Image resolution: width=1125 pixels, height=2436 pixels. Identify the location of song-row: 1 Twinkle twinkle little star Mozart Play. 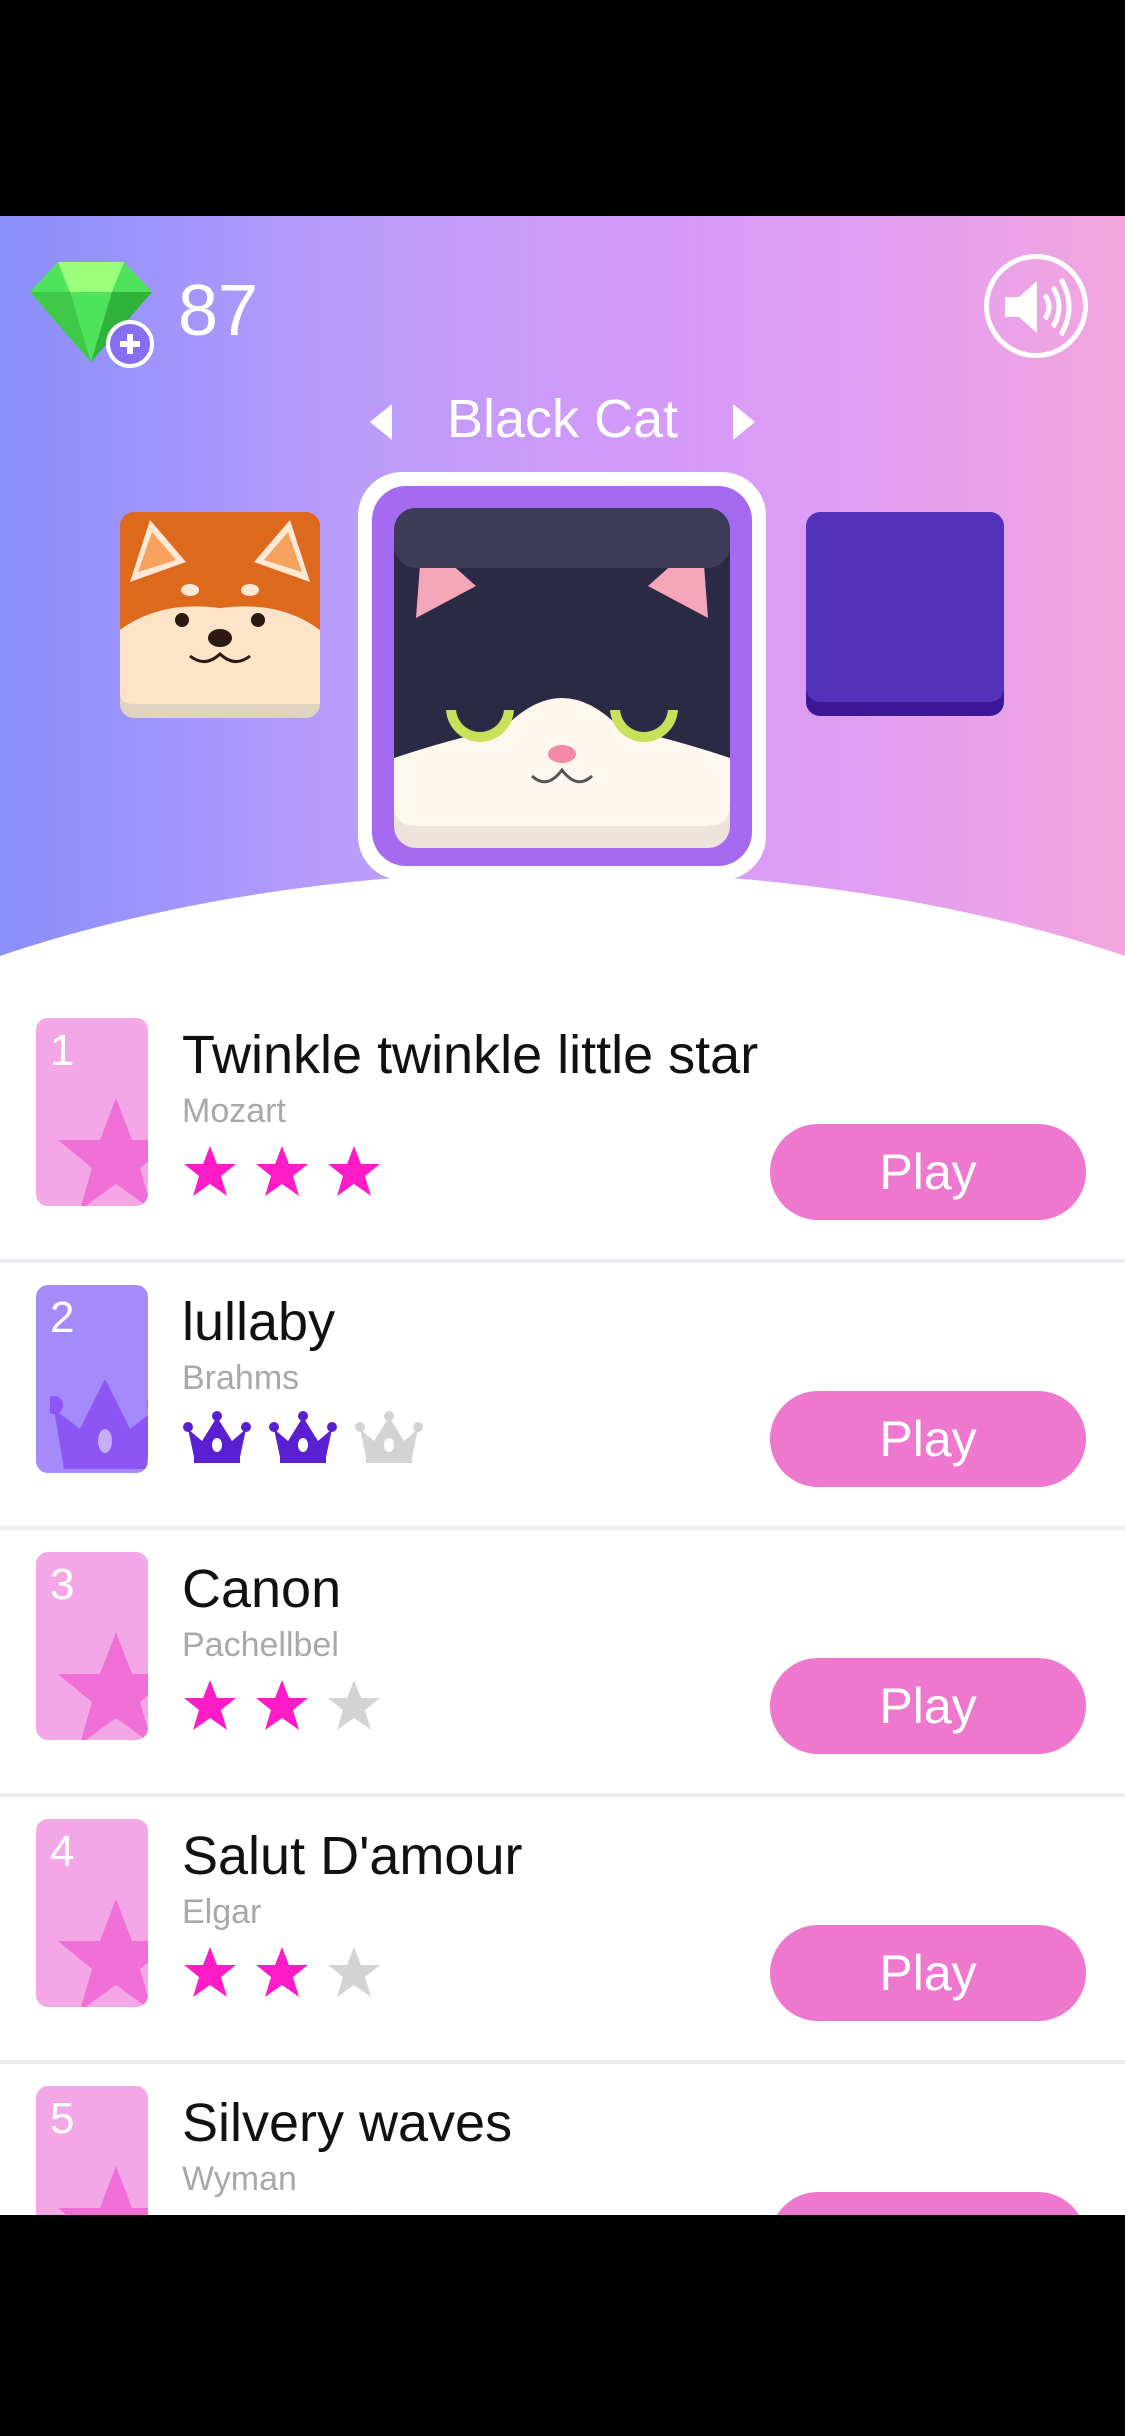
(562, 1129).